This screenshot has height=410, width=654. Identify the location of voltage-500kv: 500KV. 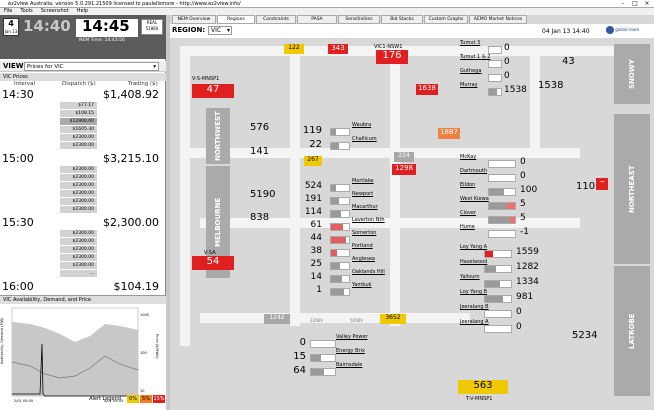
(356, 320).